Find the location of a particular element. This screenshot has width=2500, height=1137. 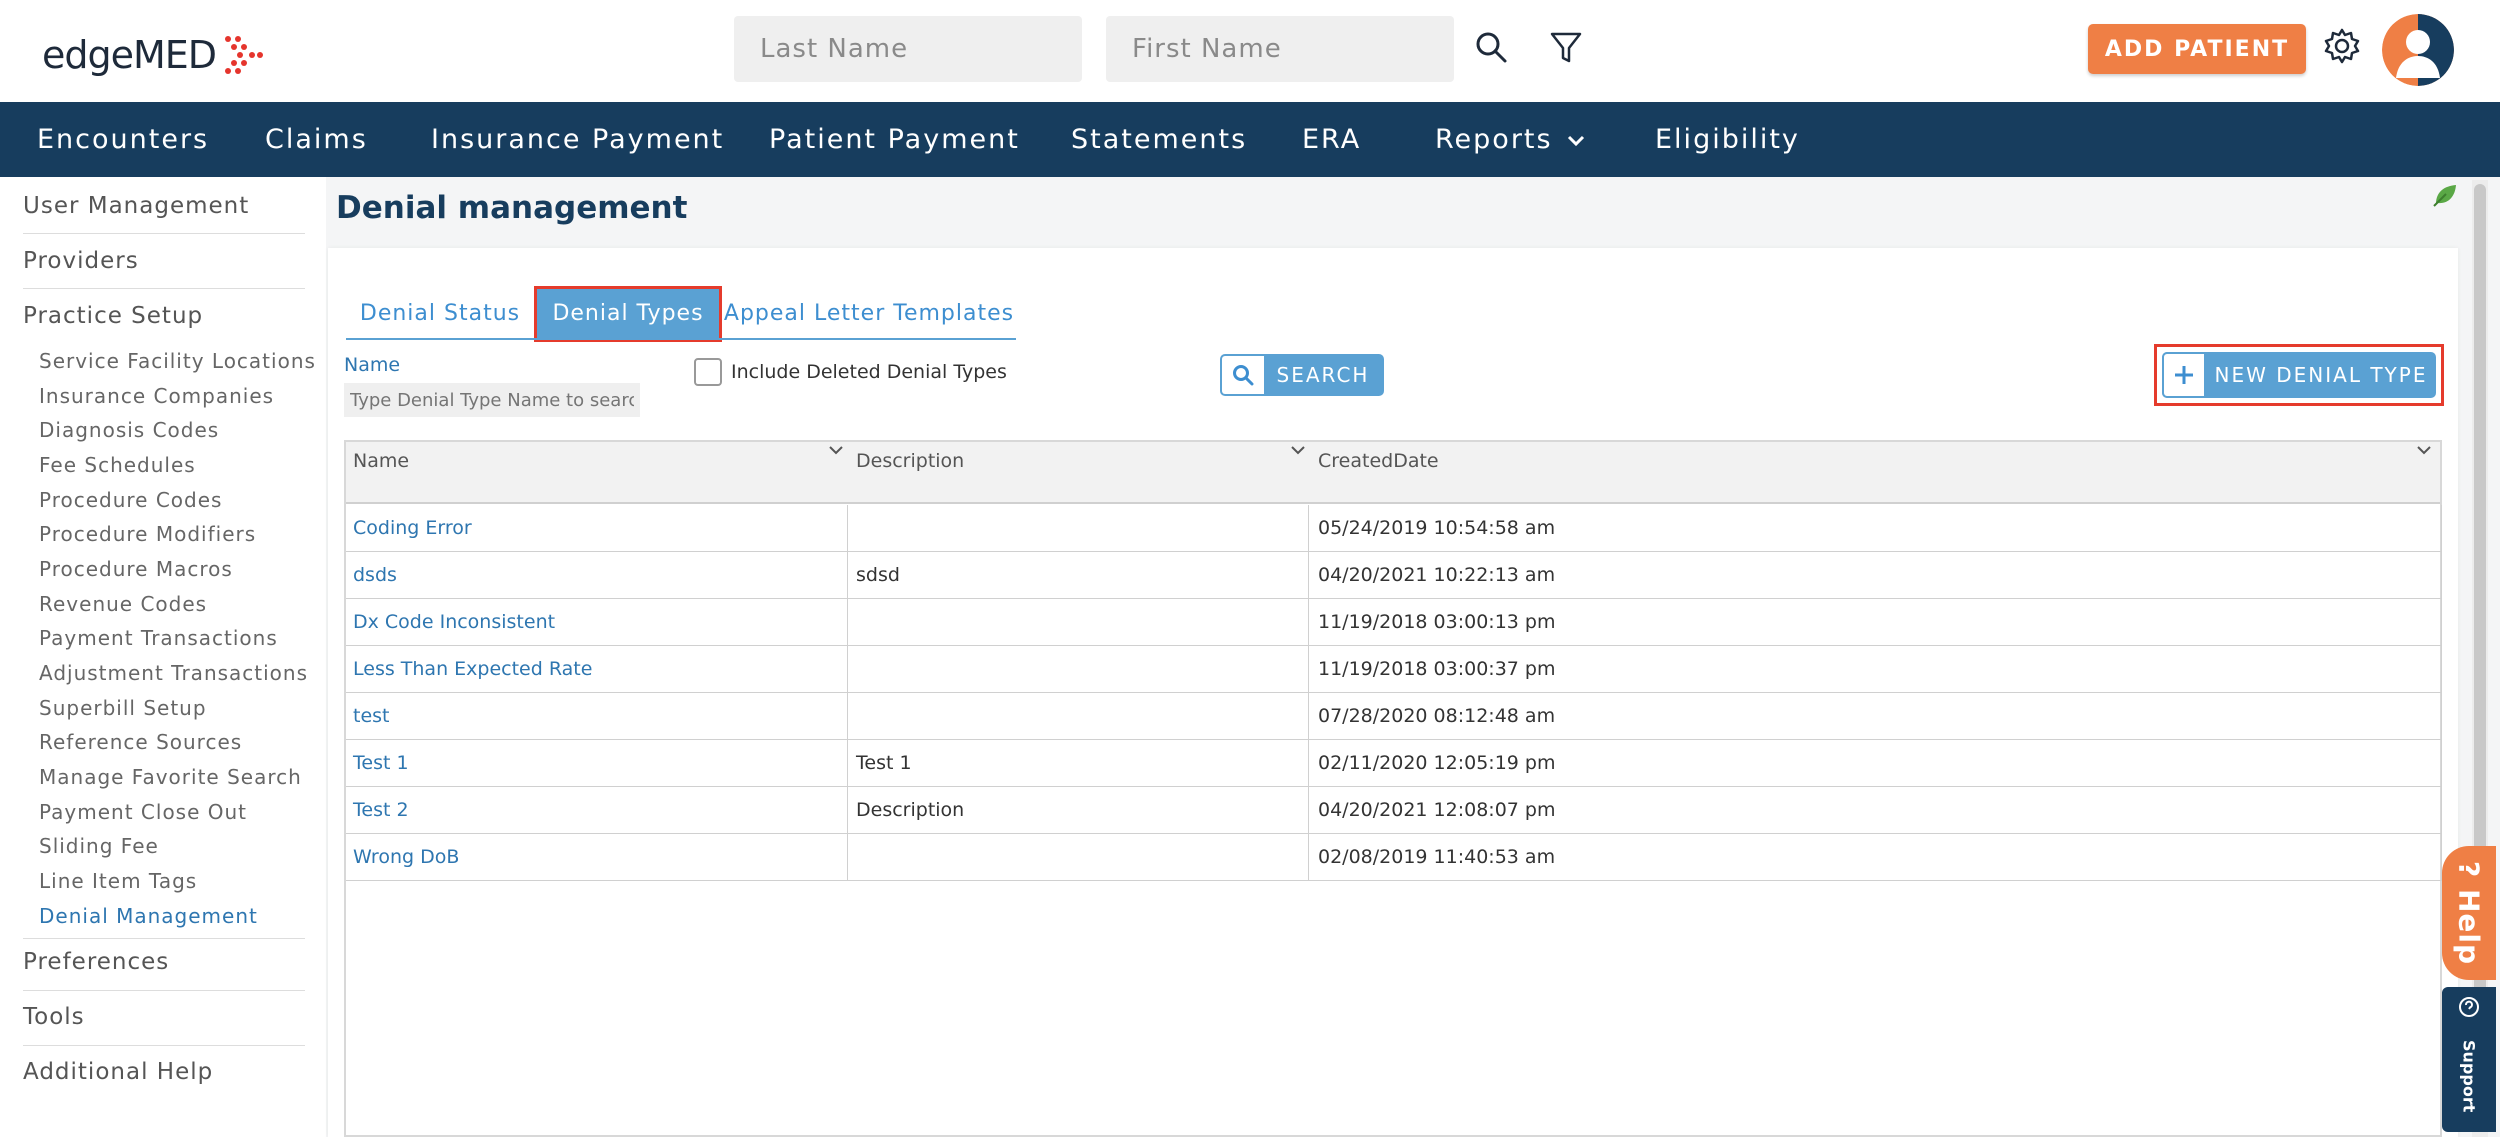

cell-name: Test 1 is located at coordinates (381, 763).